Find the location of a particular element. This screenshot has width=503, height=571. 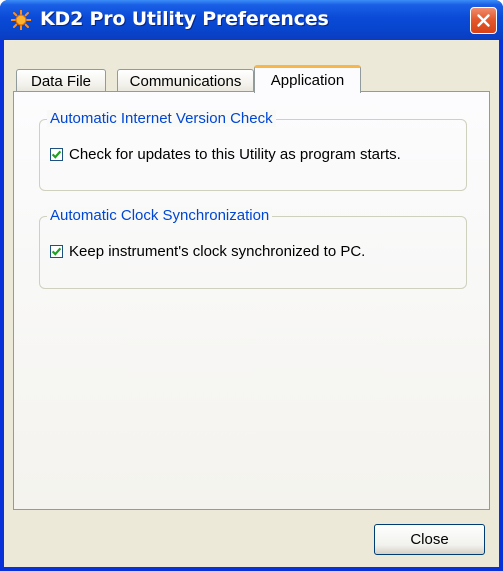

tab-application: Application is located at coordinates (307, 79).